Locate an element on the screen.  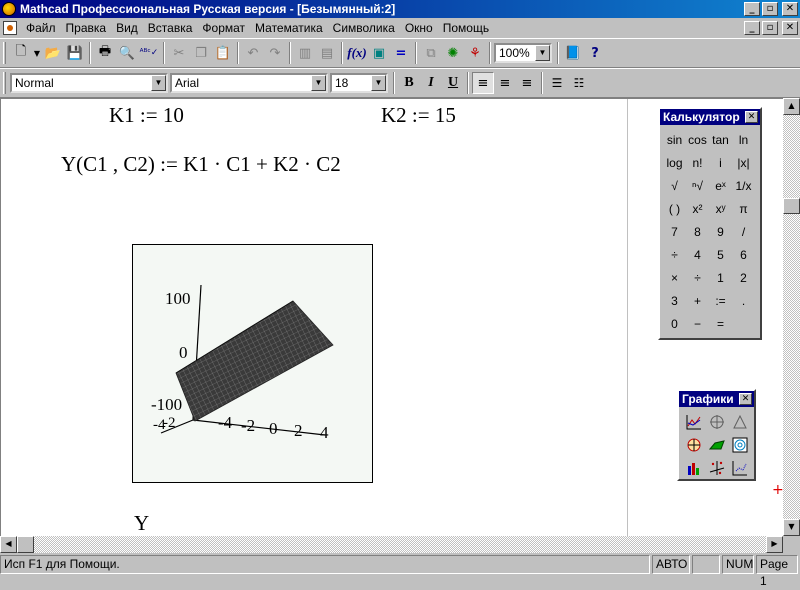
horizontal-scrollbar: ◀ ▶ is located at coordinates (391, 544).